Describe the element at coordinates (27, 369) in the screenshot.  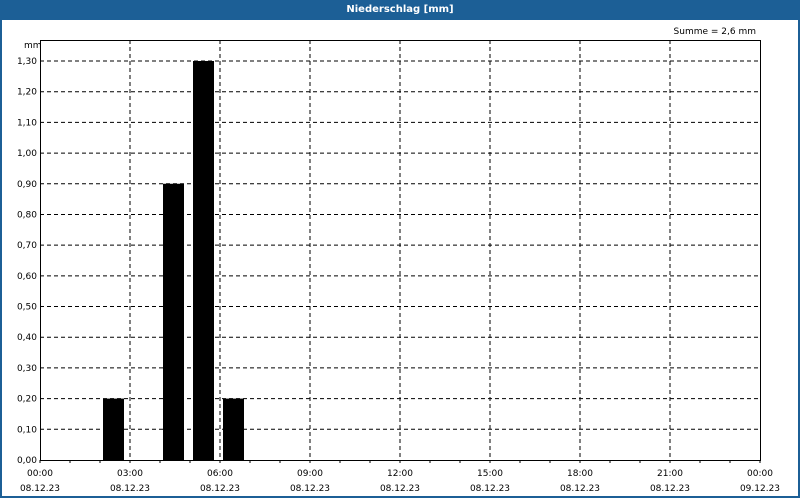
I see `y-tick-label: 0,30` at that location.